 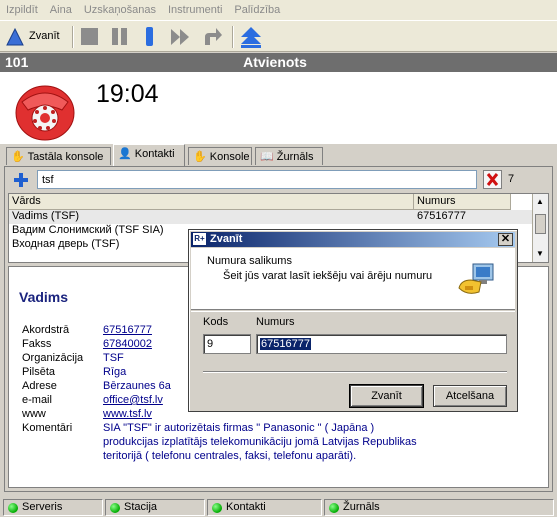 I want to click on column-header-number: Numurs, so click(x=462, y=202).